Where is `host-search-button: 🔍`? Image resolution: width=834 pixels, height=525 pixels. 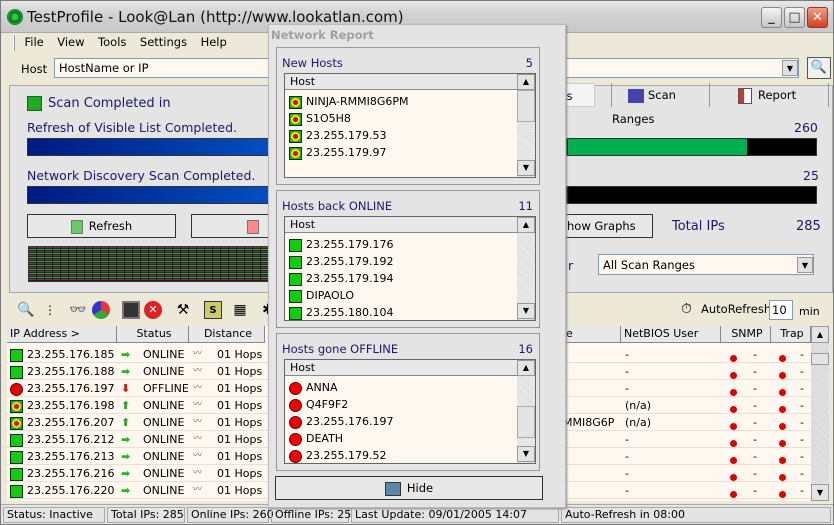 host-search-button: 🔍 is located at coordinates (819, 68).